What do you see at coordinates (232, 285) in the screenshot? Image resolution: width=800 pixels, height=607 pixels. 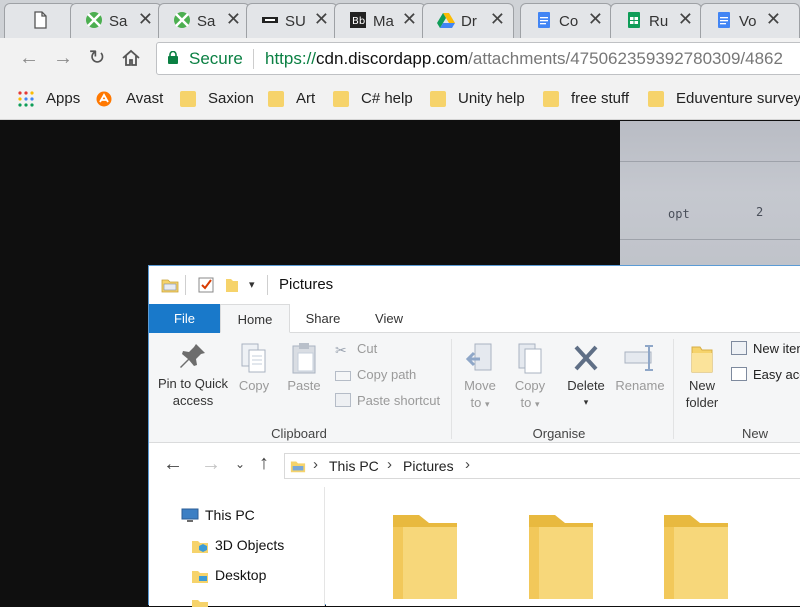 I see `new-folder-qat-icon` at bounding box center [232, 285].